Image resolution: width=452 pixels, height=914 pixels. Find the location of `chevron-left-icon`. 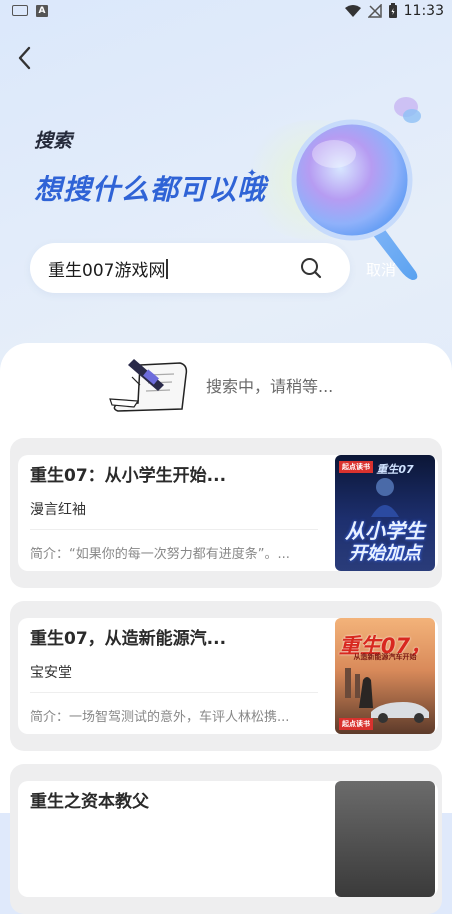

chevron-left-icon is located at coordinates (24, 58).